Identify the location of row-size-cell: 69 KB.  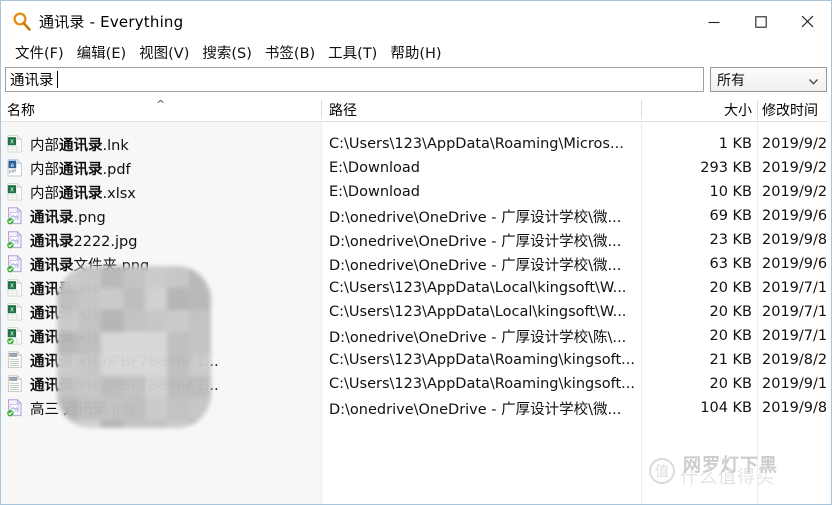
(730, 216).